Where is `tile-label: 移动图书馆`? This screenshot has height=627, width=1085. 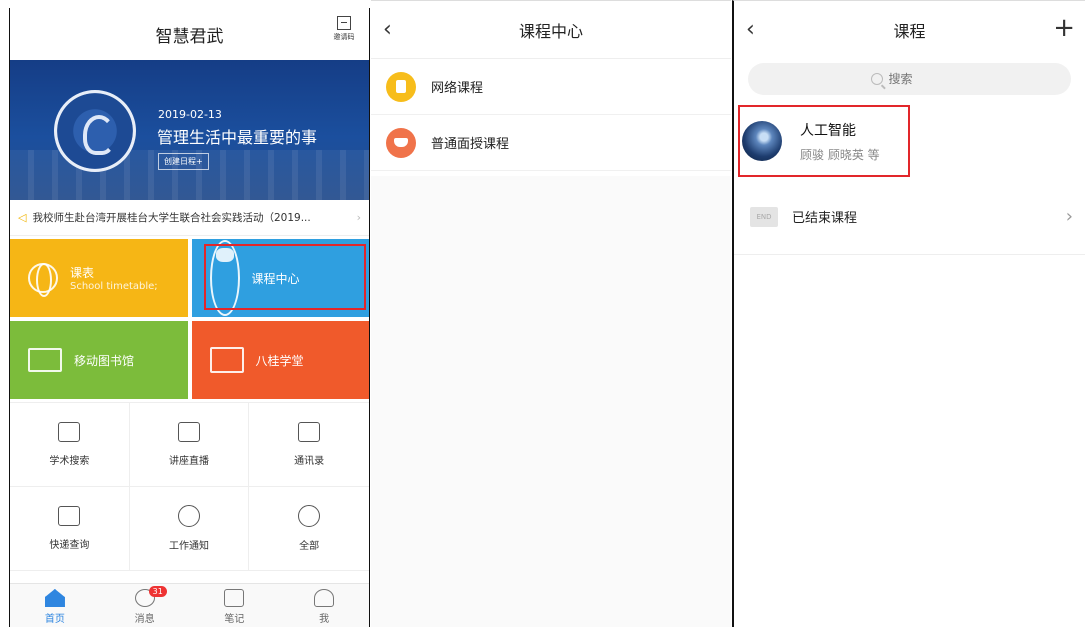 tile-label: 移动图书馆 is located at coordinates (104, 360).